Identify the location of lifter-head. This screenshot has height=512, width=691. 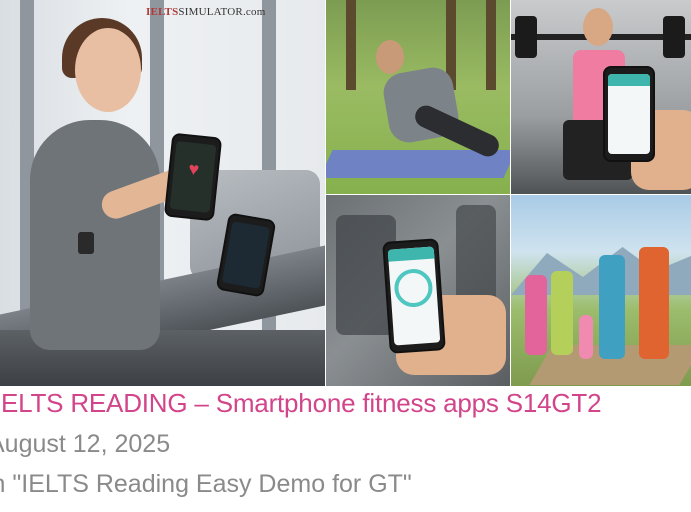
(598, 27).